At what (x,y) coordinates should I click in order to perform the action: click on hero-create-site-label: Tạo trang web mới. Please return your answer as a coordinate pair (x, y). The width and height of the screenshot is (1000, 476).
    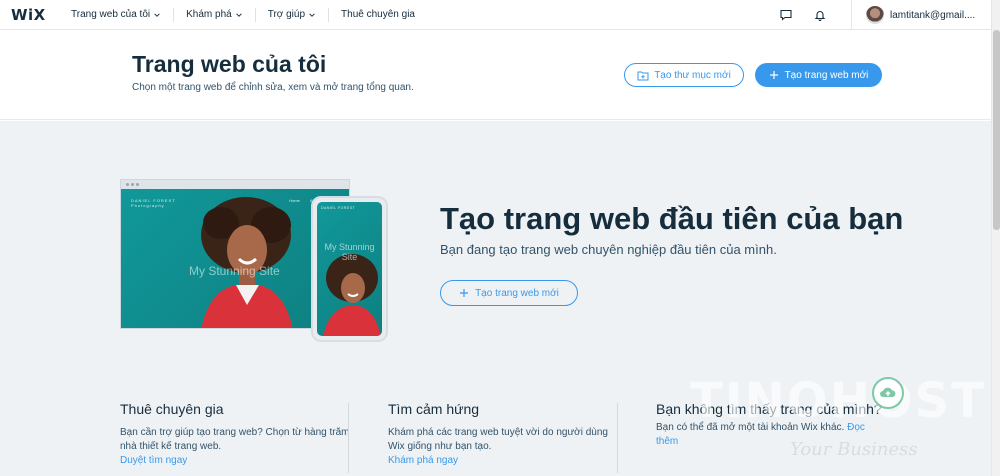
    Looking at the image, I should click on (517, 293).